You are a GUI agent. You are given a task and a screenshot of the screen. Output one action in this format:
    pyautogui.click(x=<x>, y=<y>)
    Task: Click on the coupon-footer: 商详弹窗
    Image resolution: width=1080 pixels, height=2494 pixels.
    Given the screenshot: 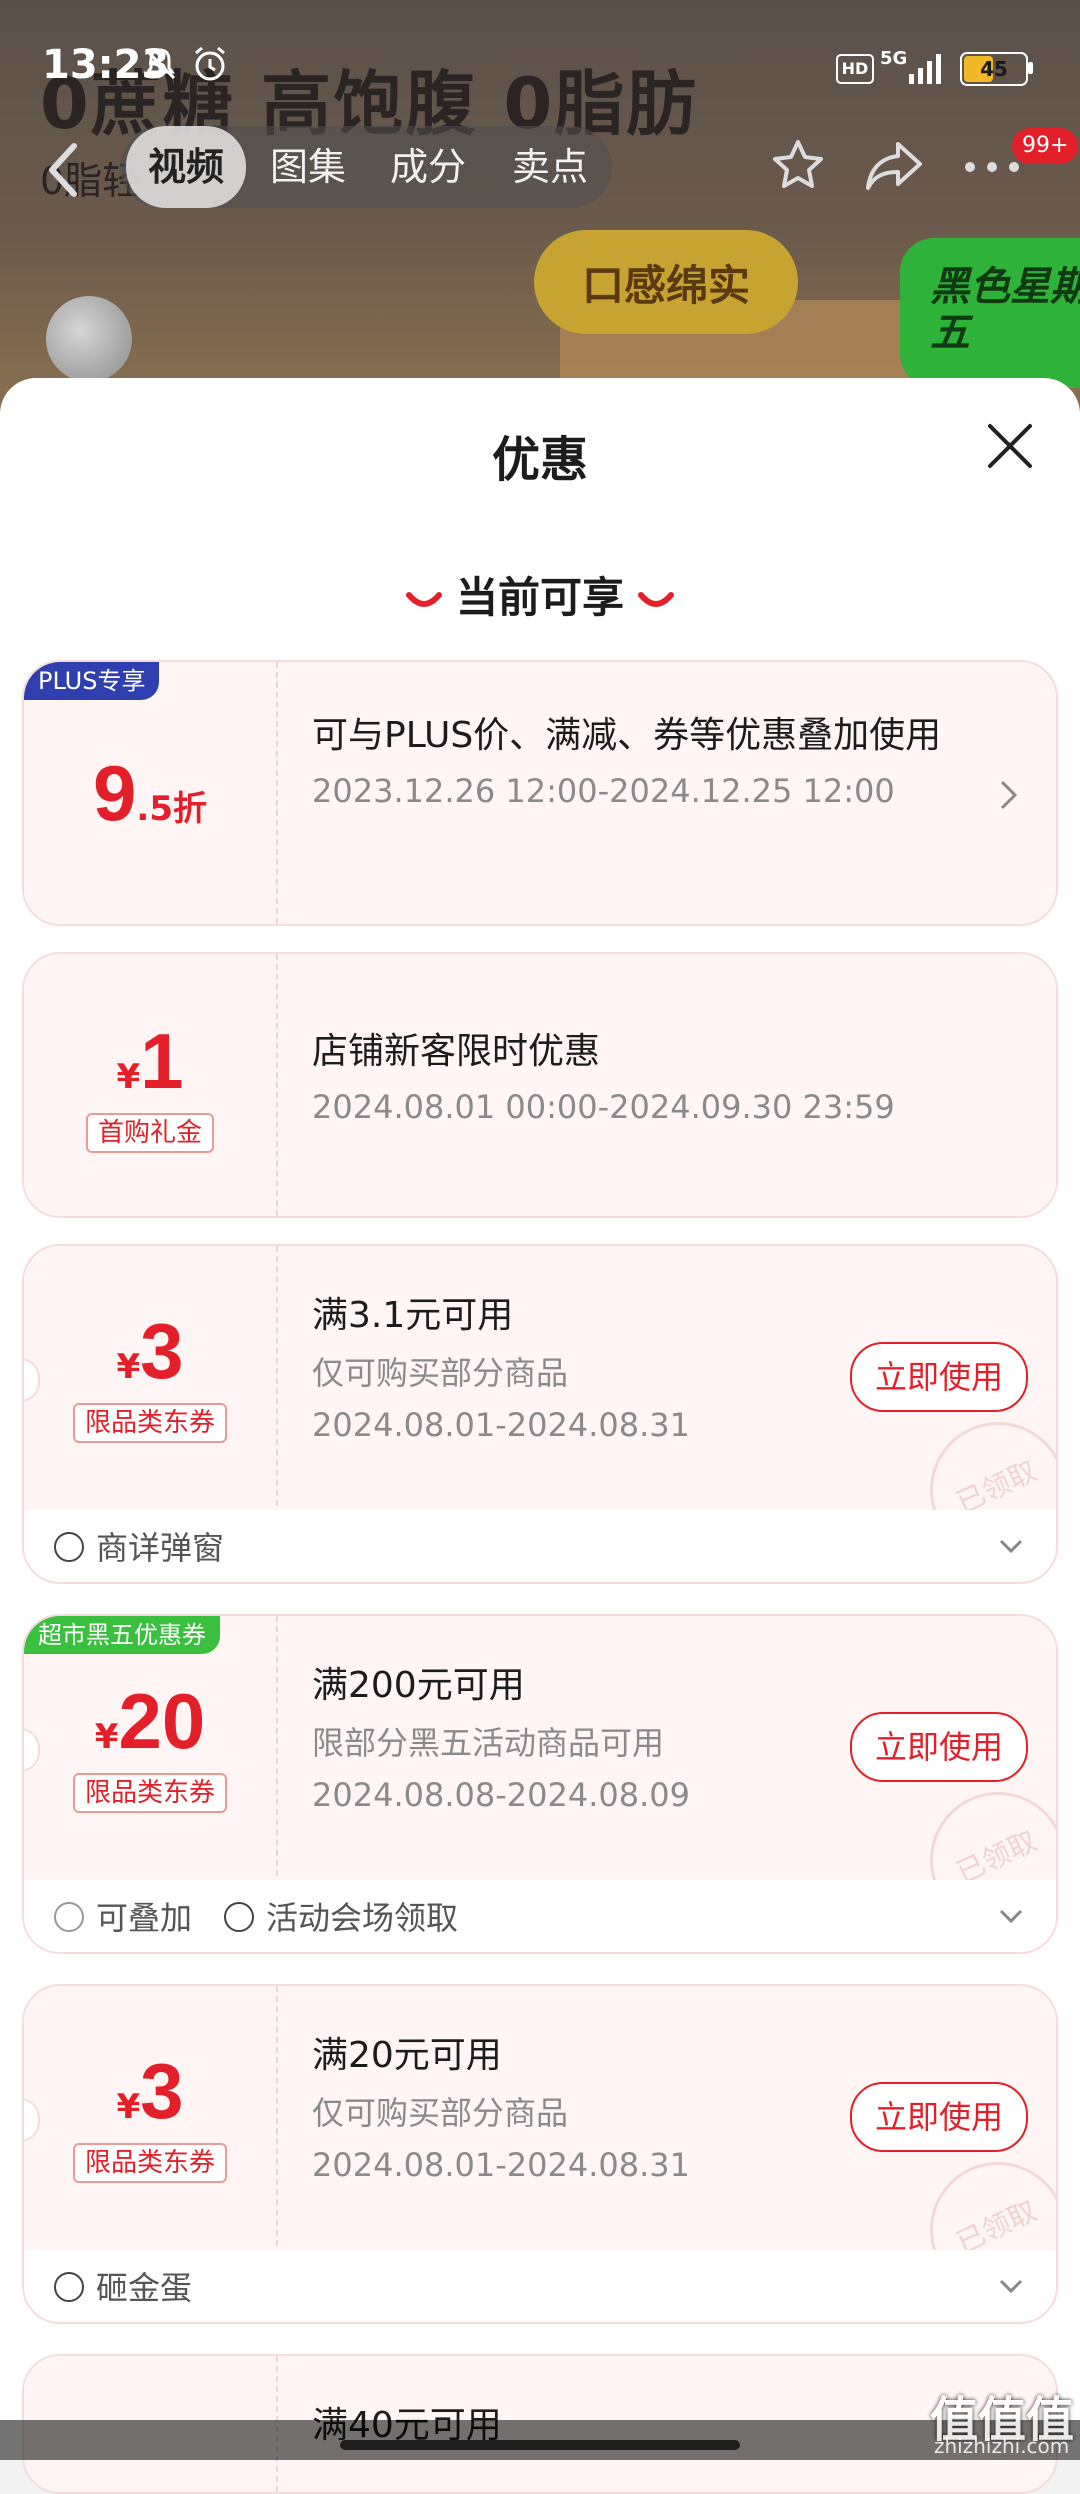 What is the action you would take?
    pyautogui.click(x=540, y=1546)
    